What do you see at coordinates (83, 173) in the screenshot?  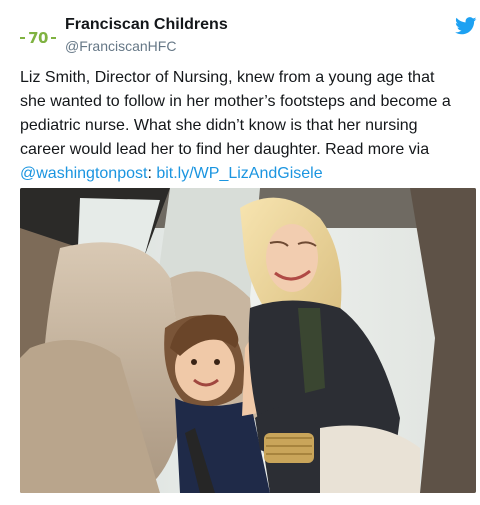 I see `mention-link: @washingtonpost` at bounding box center [83, 173].